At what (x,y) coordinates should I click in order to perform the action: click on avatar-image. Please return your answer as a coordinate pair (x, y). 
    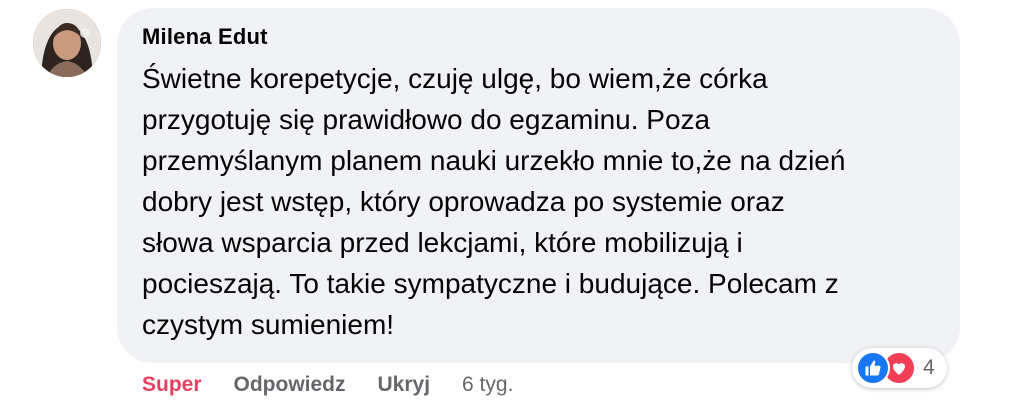
    Looking at the image, I should click on (67, 43).